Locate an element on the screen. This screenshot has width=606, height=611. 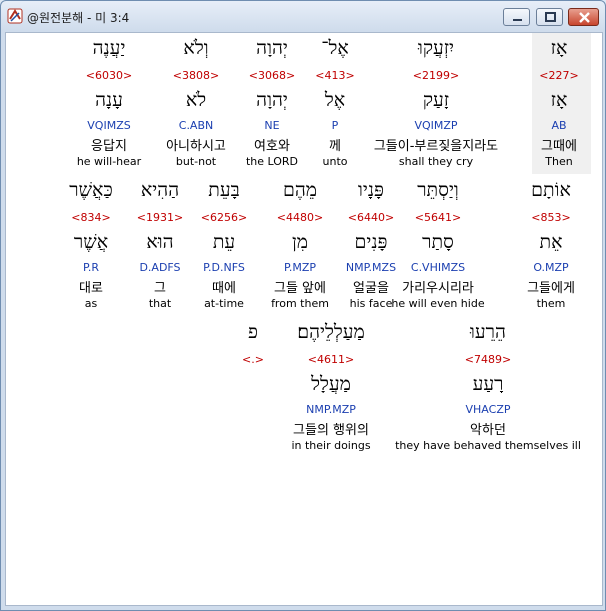
korean-gloss: 그들이-부르짖을지라도 is located at coordinates (436, 146).